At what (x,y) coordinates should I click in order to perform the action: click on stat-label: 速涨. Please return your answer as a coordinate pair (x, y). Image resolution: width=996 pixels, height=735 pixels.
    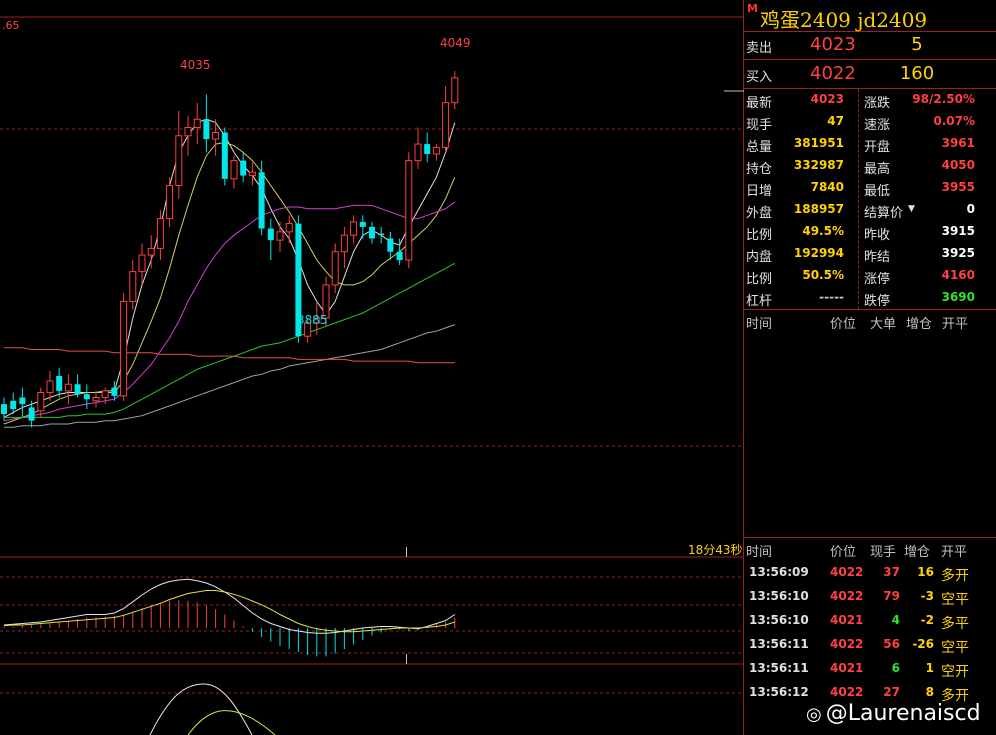
    Looking at the image, I should click on (877, 125).